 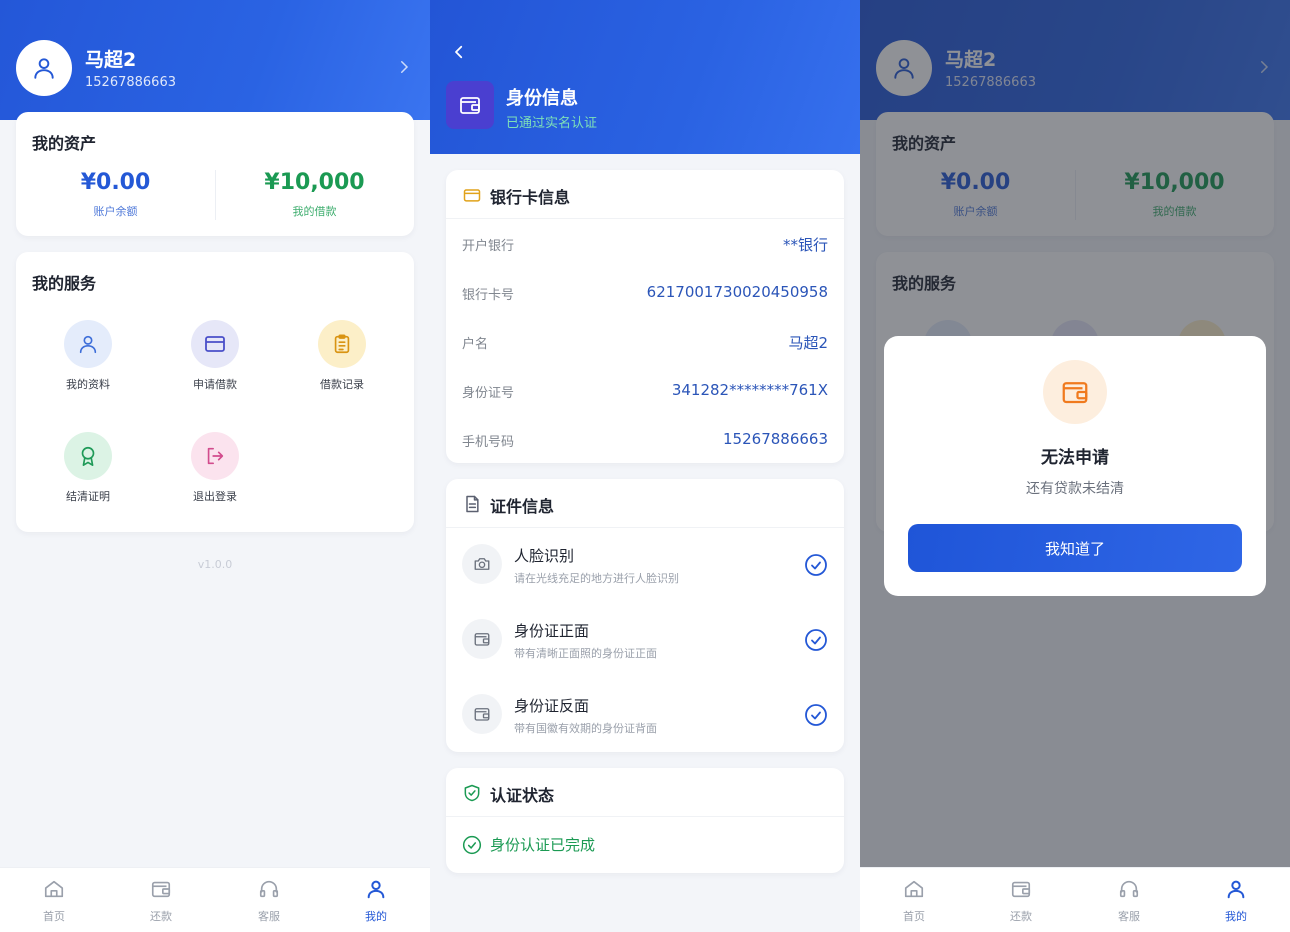 What do you see at coordinates (342, 344) in the screenshot?
I see `clipboard-icon` at bounding box center [342, 344].